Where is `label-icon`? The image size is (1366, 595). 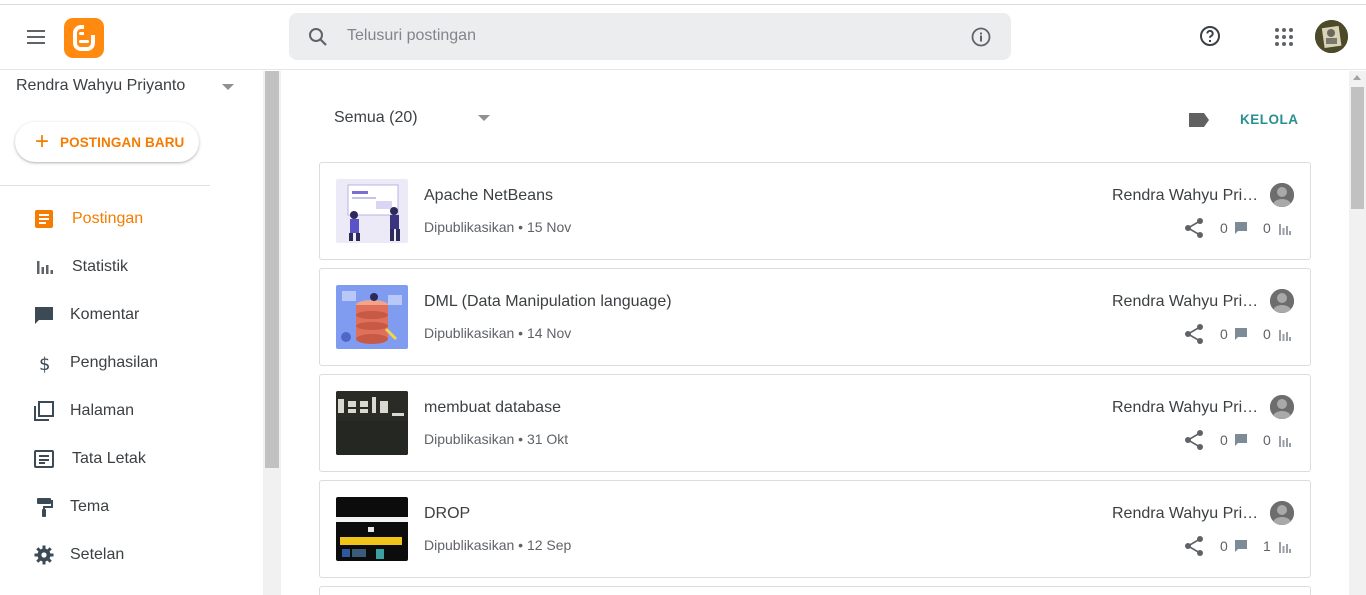 label-icon is located at coordinates (1199, 120).